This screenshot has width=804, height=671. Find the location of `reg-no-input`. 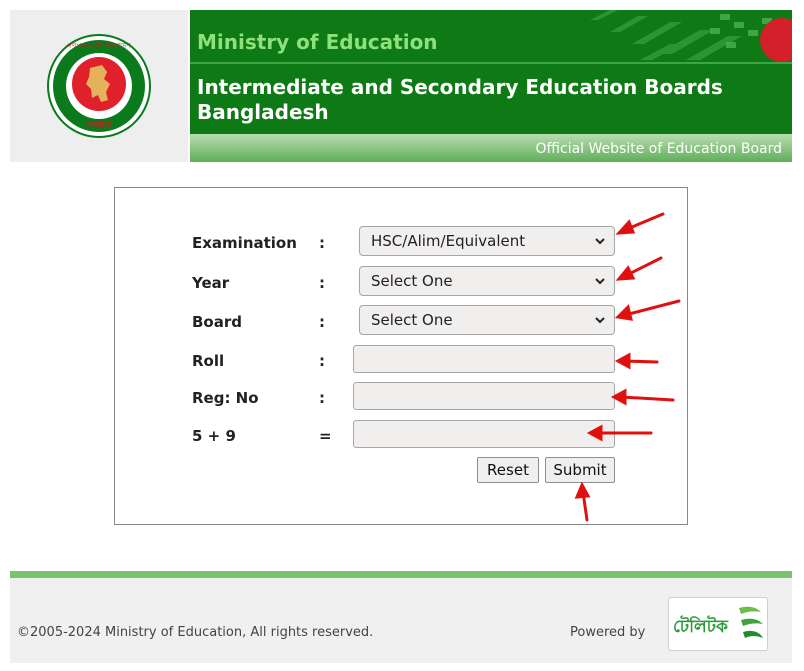

reg-no-input is located at coordinates (484, 396).